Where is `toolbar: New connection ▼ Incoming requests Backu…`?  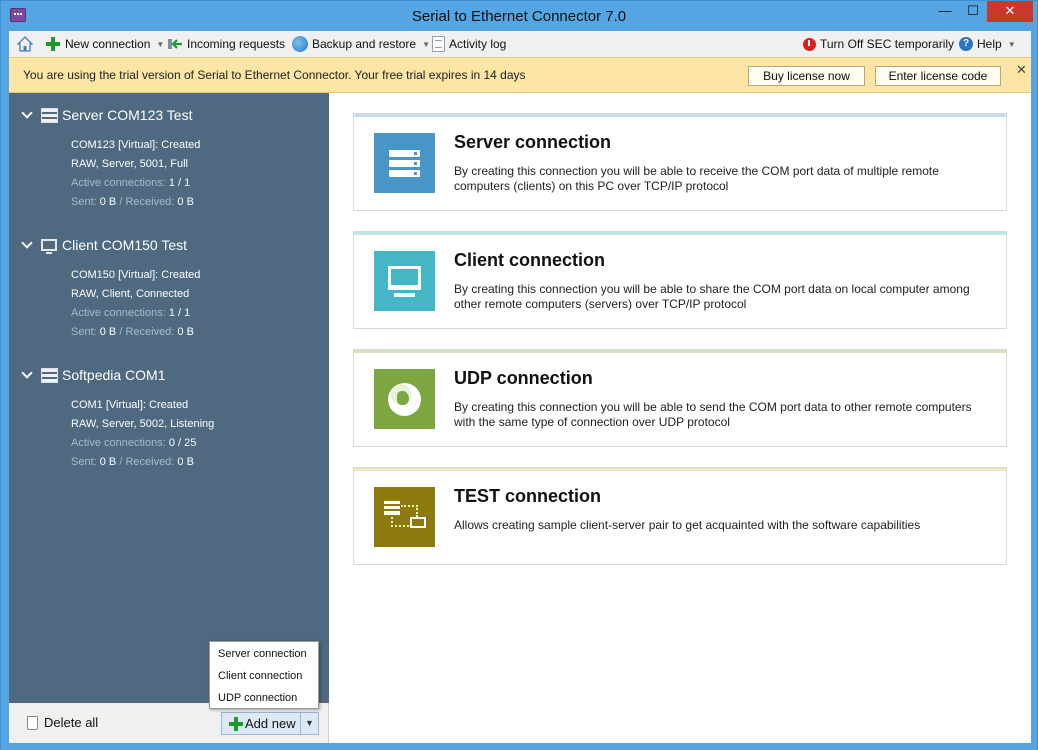
toolbar: New connection ▼ Incoming requests Backu… is located at coordinates (520, 44).